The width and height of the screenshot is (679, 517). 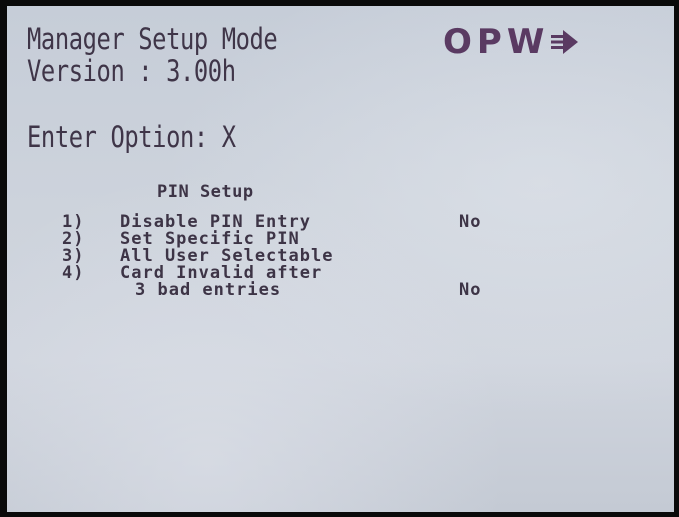 What do you see at coordinates (496, 42) in the screenshot?
I see `logo-text: OPW` at bounding box center [496, 42].